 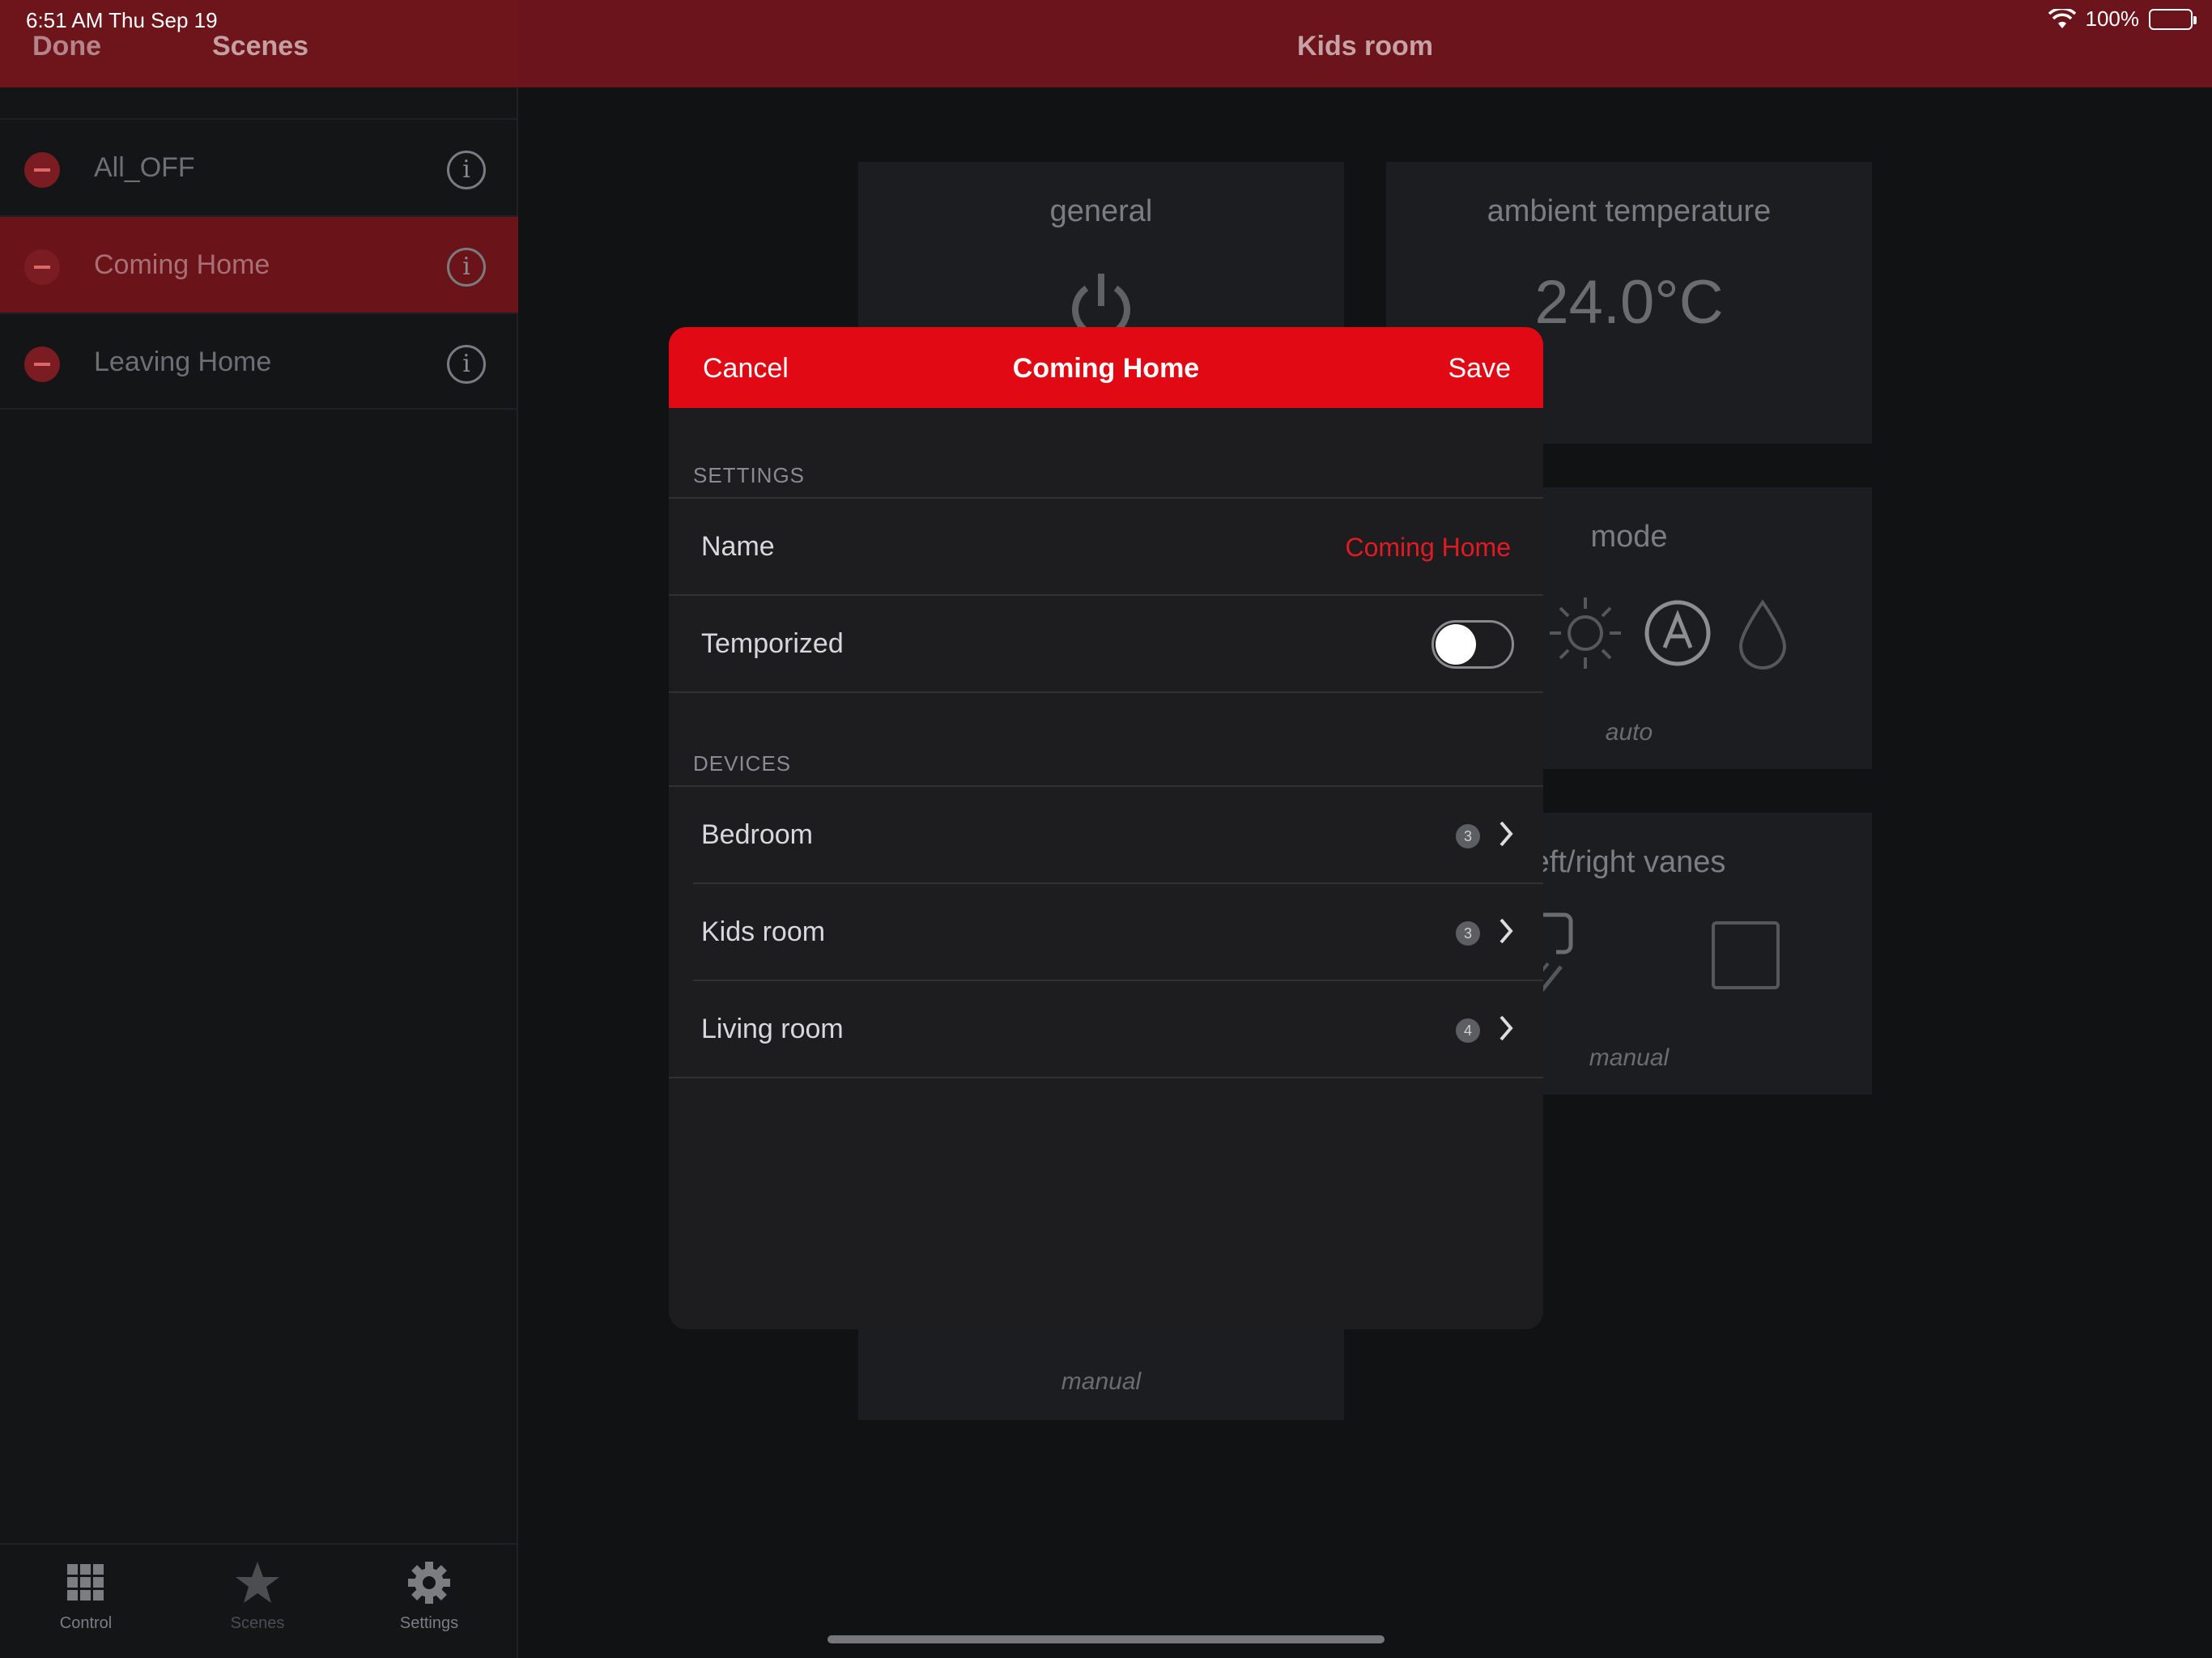 I want to click on scene-row-leaving-home: Leaving Home i, so click(x=259, y=361).